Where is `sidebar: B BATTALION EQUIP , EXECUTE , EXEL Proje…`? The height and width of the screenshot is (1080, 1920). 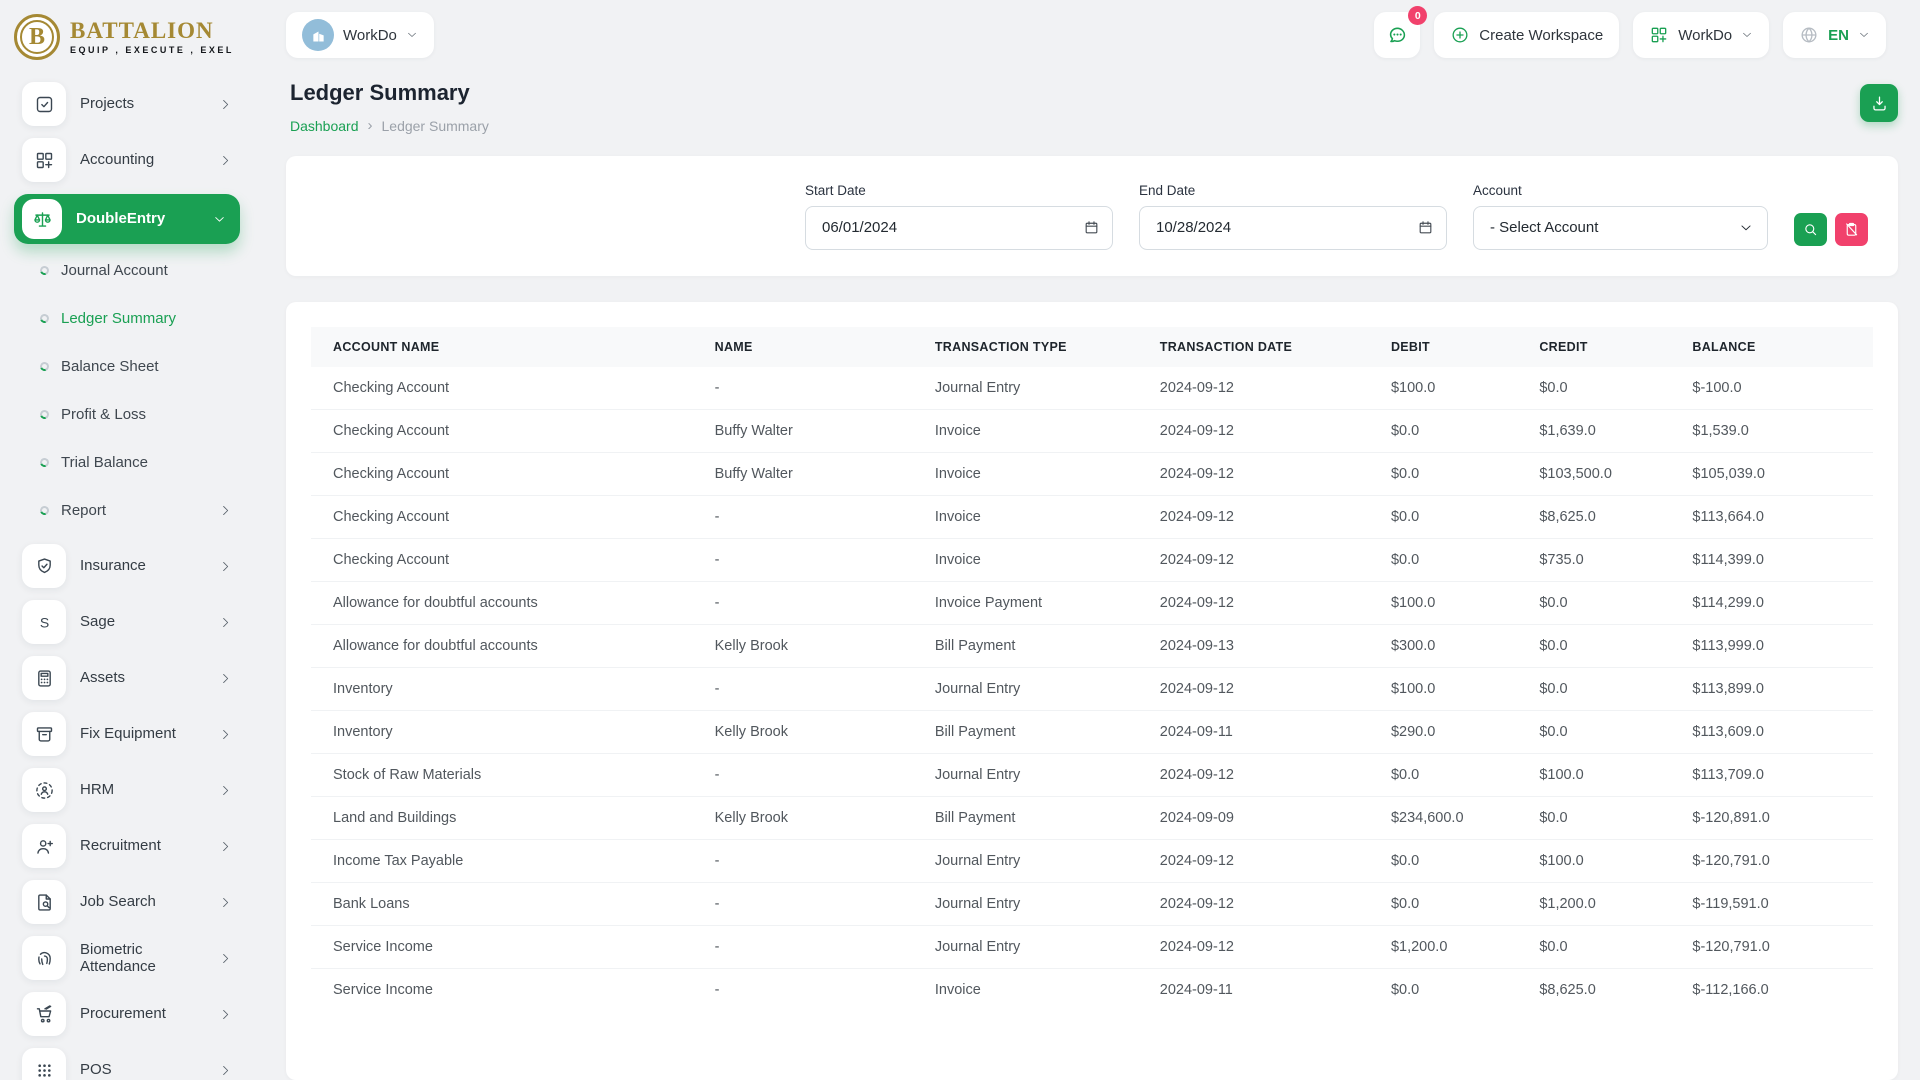
sidebar: B BATTALION EQUIP , EXECUTE , EXEL Proje… is located at coordinates (140, 540).